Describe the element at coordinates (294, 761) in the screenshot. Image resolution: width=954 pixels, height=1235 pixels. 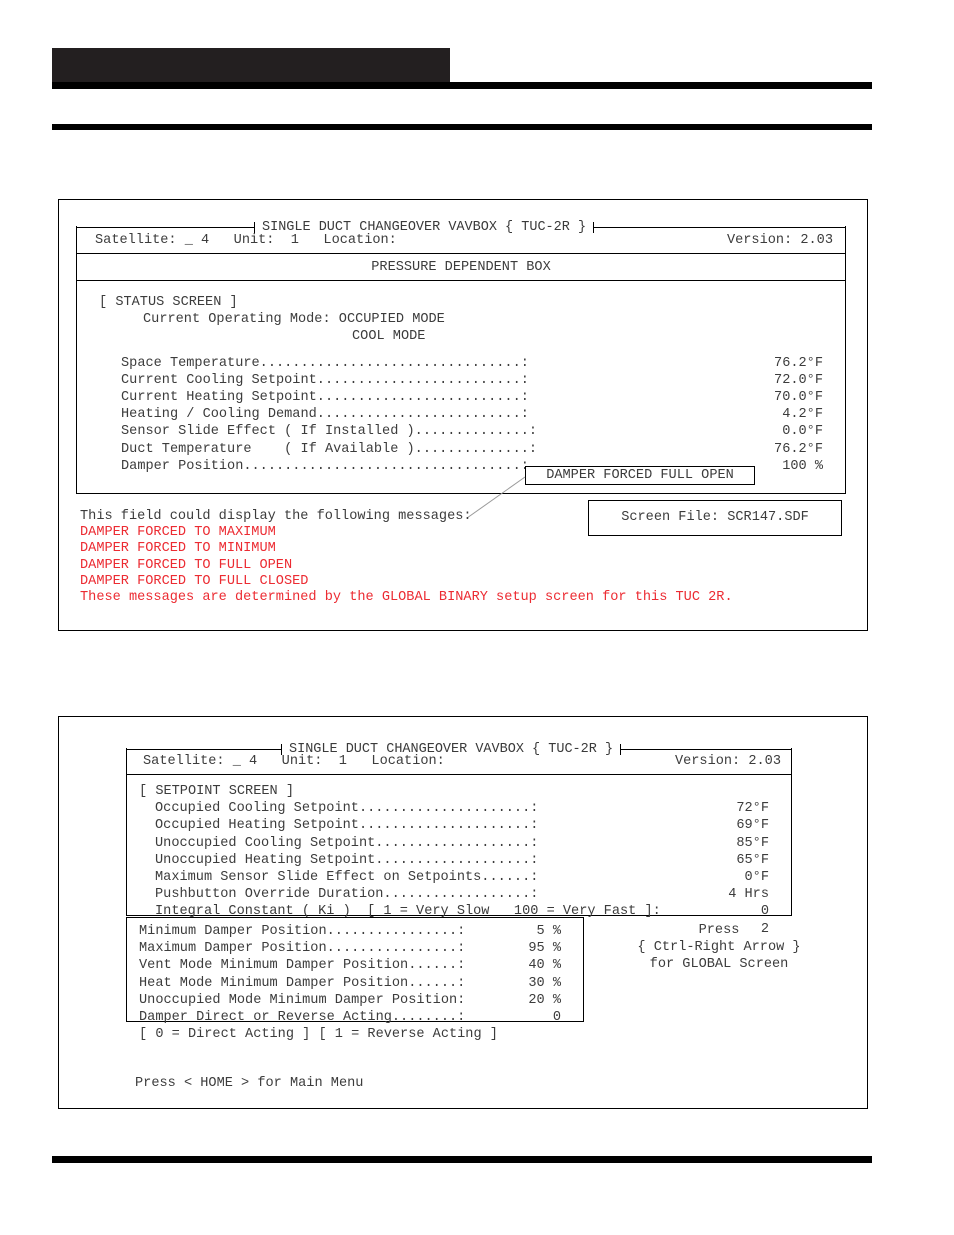
I see `setpoint-satellite-text: Satellite: _ 4 Unit: 1 Location:` at that location.